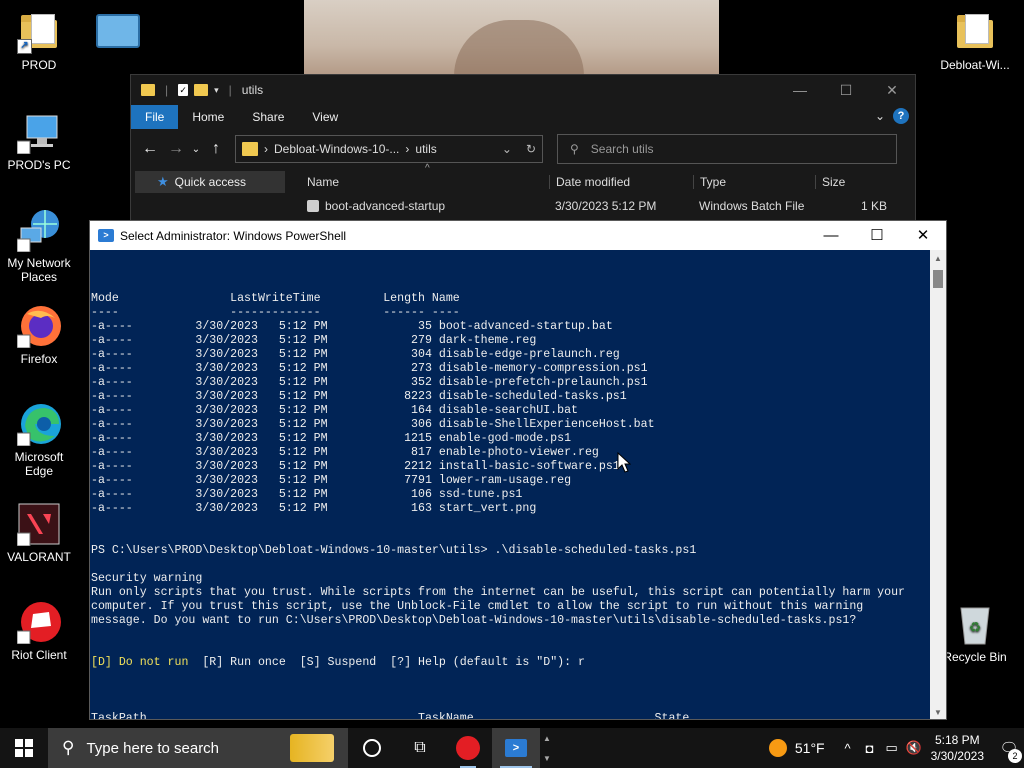 The image size is (1024, 768). What do you see at coordinates (854, 182) in the screenshot?
I see `column-header-size: Size` at bounding box center [854, 182].